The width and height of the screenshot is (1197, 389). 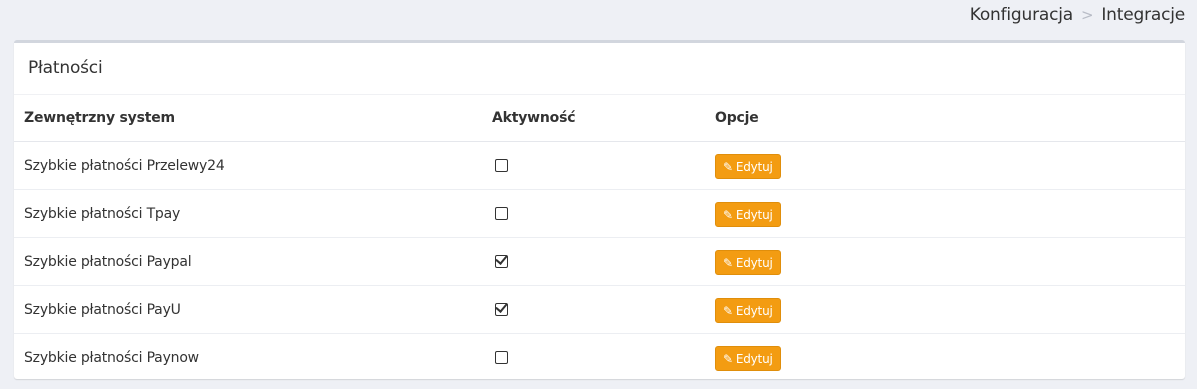 I want to click on table-row: Szybkie płatności Tpay ✎ Edytuj, so click(x=599, y=213).